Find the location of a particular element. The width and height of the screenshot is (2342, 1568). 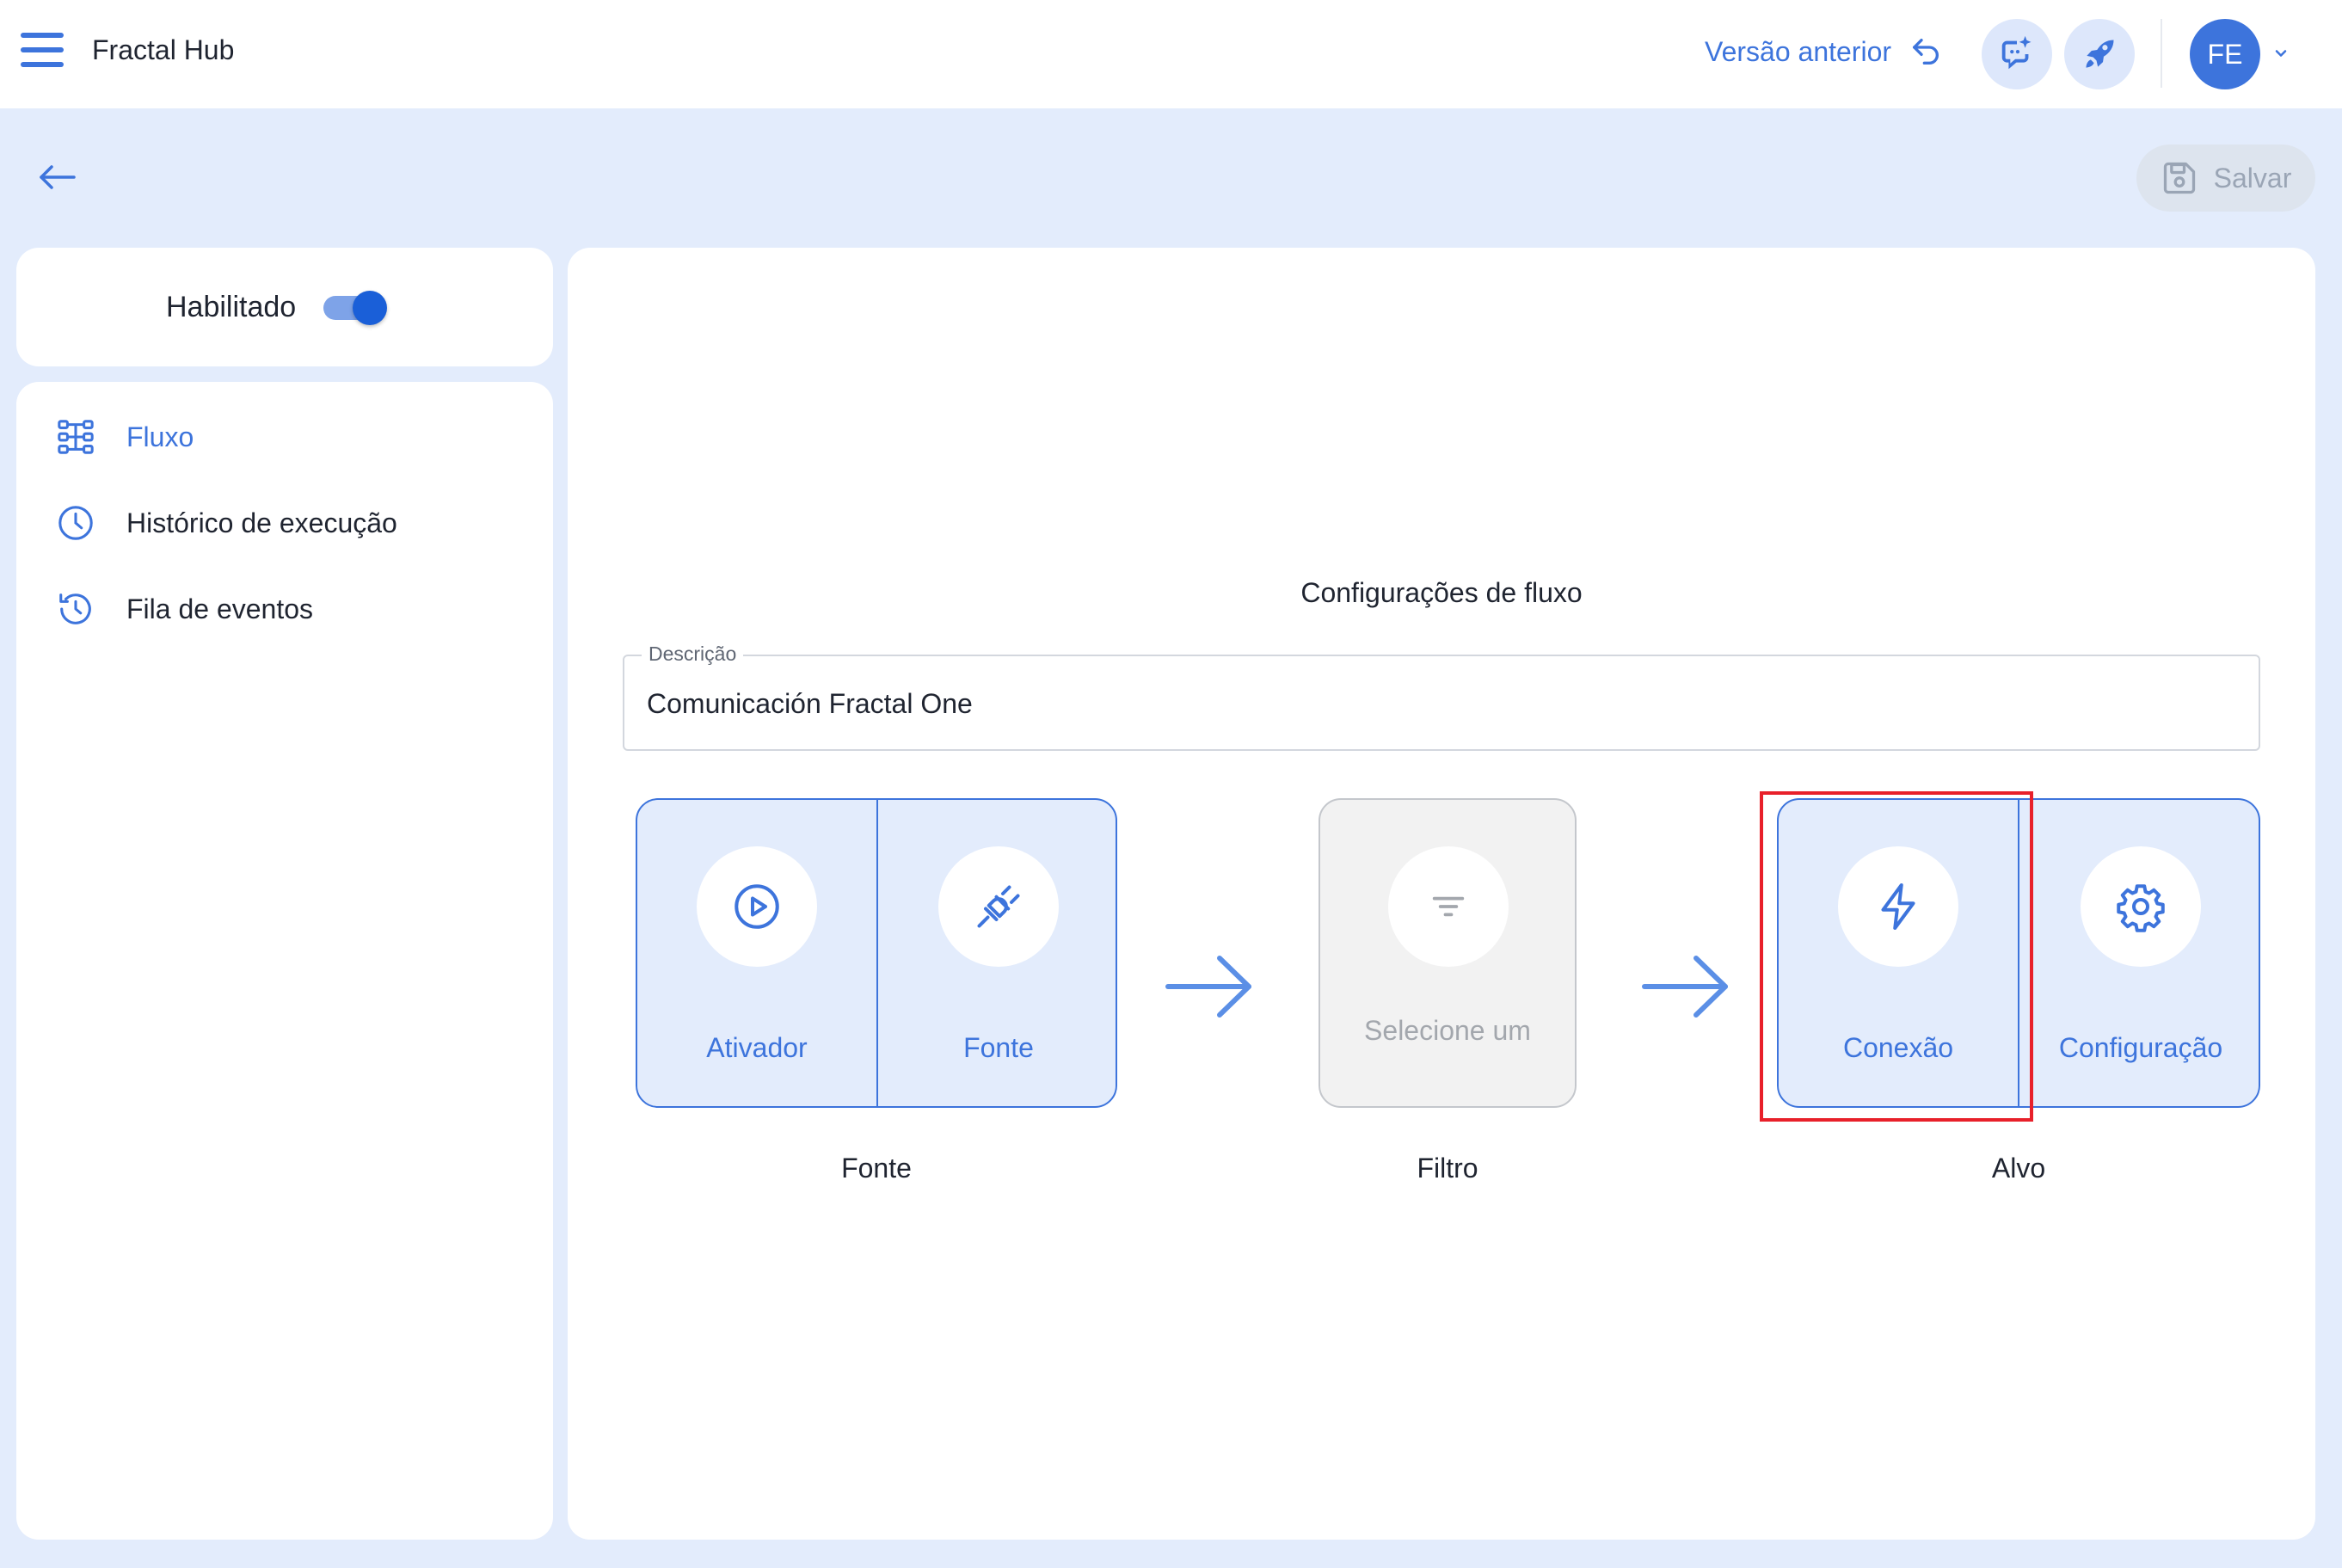

filter-group-caption: Filtro is located at coordinates (1447, 1168).